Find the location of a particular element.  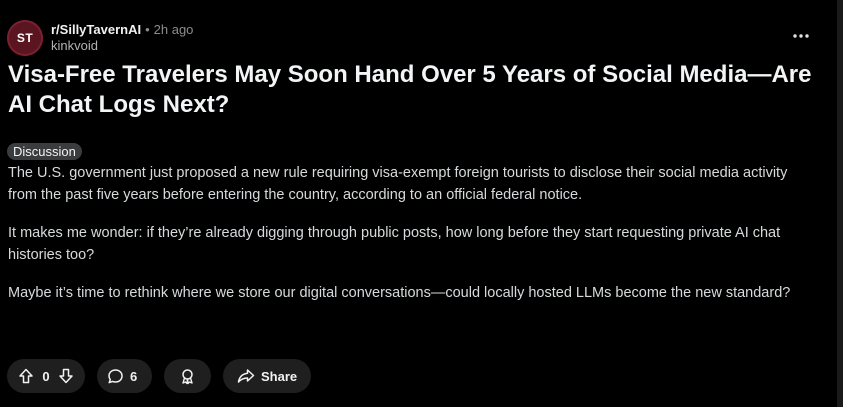

scrollbar-track is located at coordinates (840, 203).